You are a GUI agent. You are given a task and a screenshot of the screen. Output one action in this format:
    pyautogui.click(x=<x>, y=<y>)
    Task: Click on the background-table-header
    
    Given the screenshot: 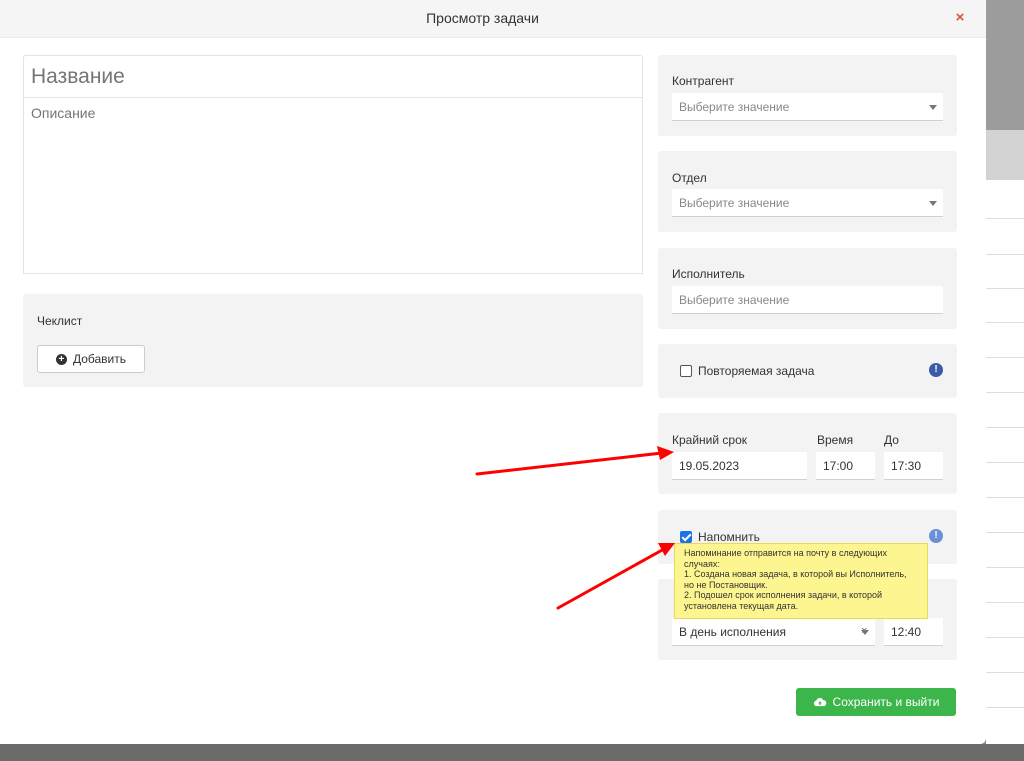 What is the action you would take?
    pyautogui.click(x=1005, y=155)
    